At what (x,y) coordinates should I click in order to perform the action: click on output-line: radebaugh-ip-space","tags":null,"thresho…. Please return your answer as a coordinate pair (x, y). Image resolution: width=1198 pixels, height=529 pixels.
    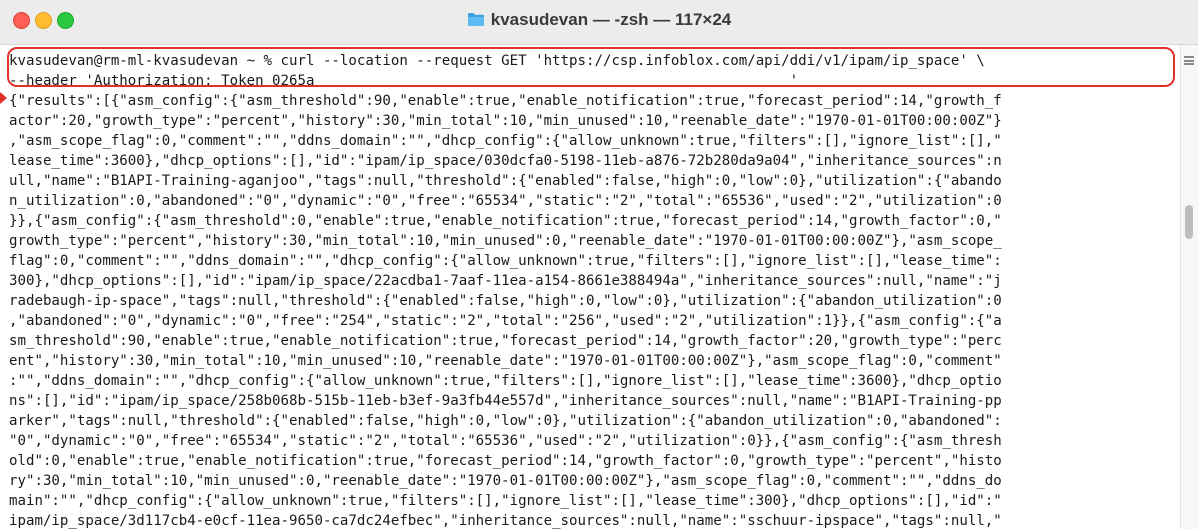
    Looking at the image, I should click on (505, 301).